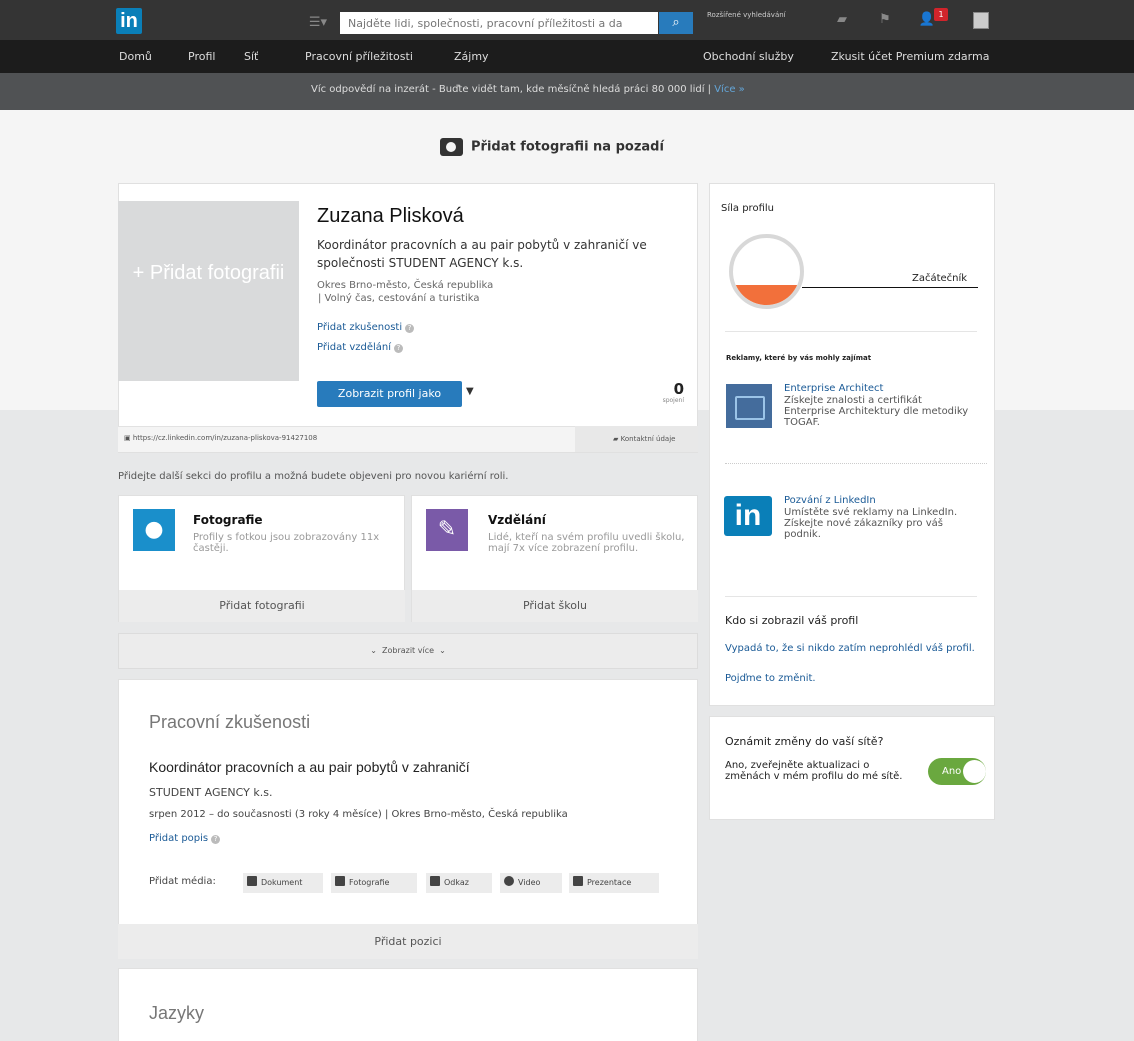 Image resolution: width=1134 pixels, height=1041 pixels. Describe the element at coordinates (981, 20) in the screenshot. I see `account-avatar` at that location.